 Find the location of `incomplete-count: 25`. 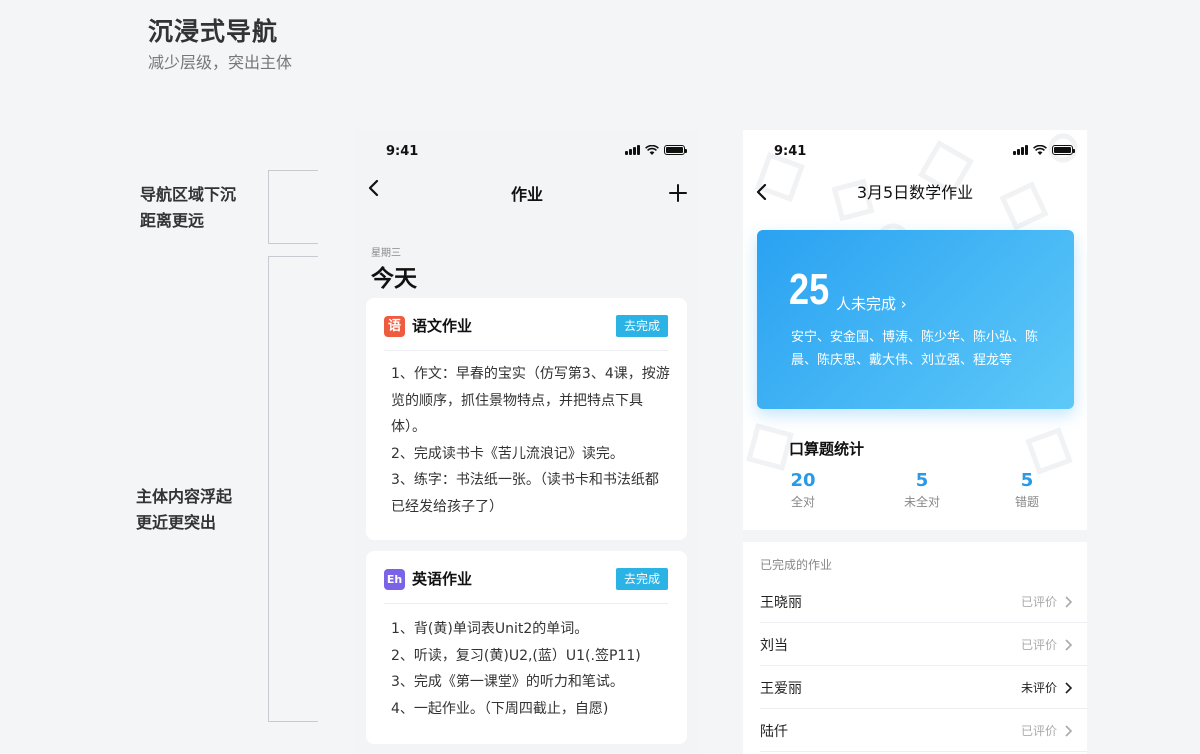

incomplete-count: 25 is located at coordinates (809, 289).